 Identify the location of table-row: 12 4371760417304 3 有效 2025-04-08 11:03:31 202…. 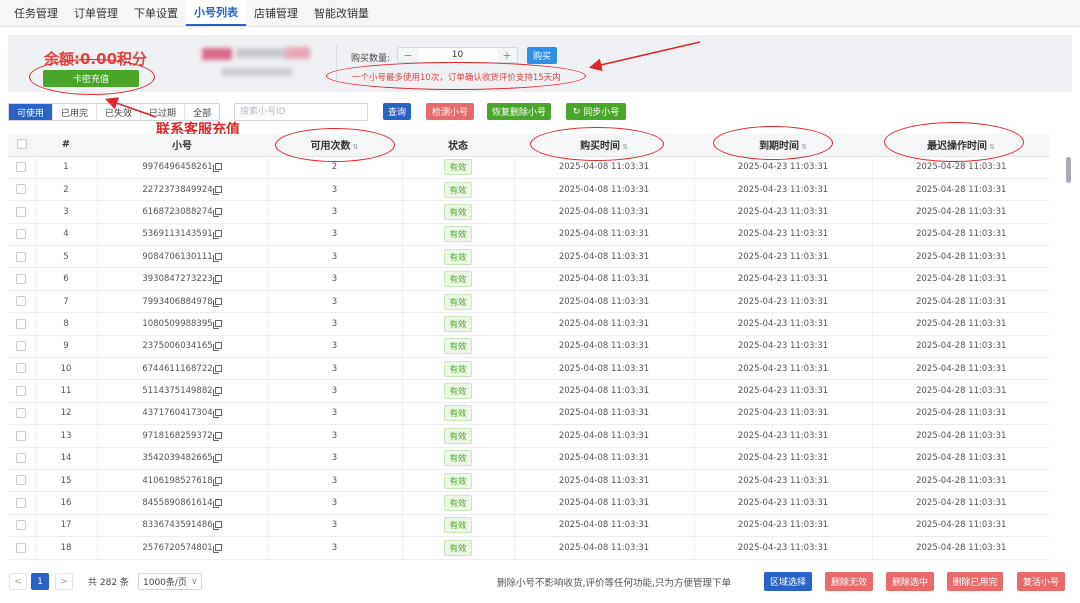
(529, 414).